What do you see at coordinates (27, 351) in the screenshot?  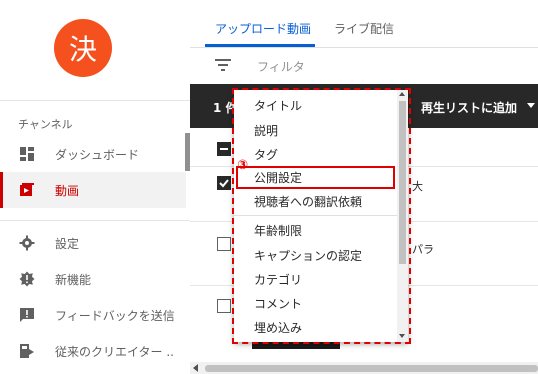 I see `classic-studio-icon` at bounding box center [27, 351].